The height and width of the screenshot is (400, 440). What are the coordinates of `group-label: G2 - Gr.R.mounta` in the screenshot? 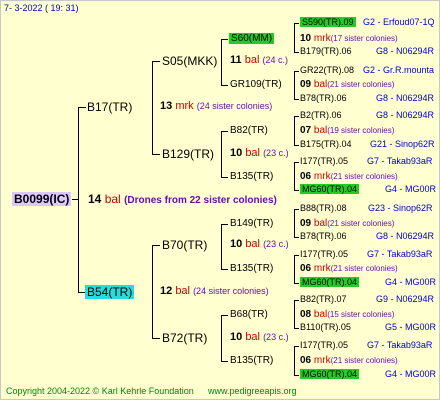 It's located at (399, 70).